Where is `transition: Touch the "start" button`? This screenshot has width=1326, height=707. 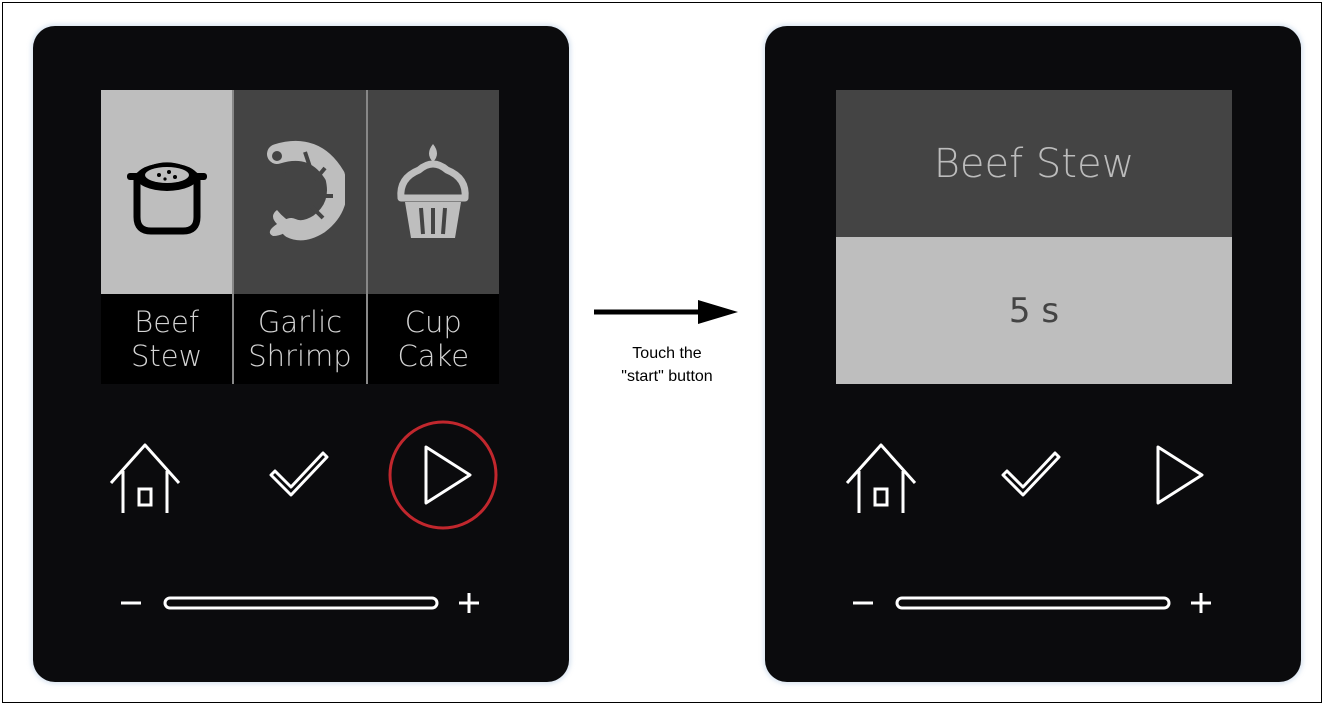
transition: Touch the "start" button is located at coordinates (667, 350).